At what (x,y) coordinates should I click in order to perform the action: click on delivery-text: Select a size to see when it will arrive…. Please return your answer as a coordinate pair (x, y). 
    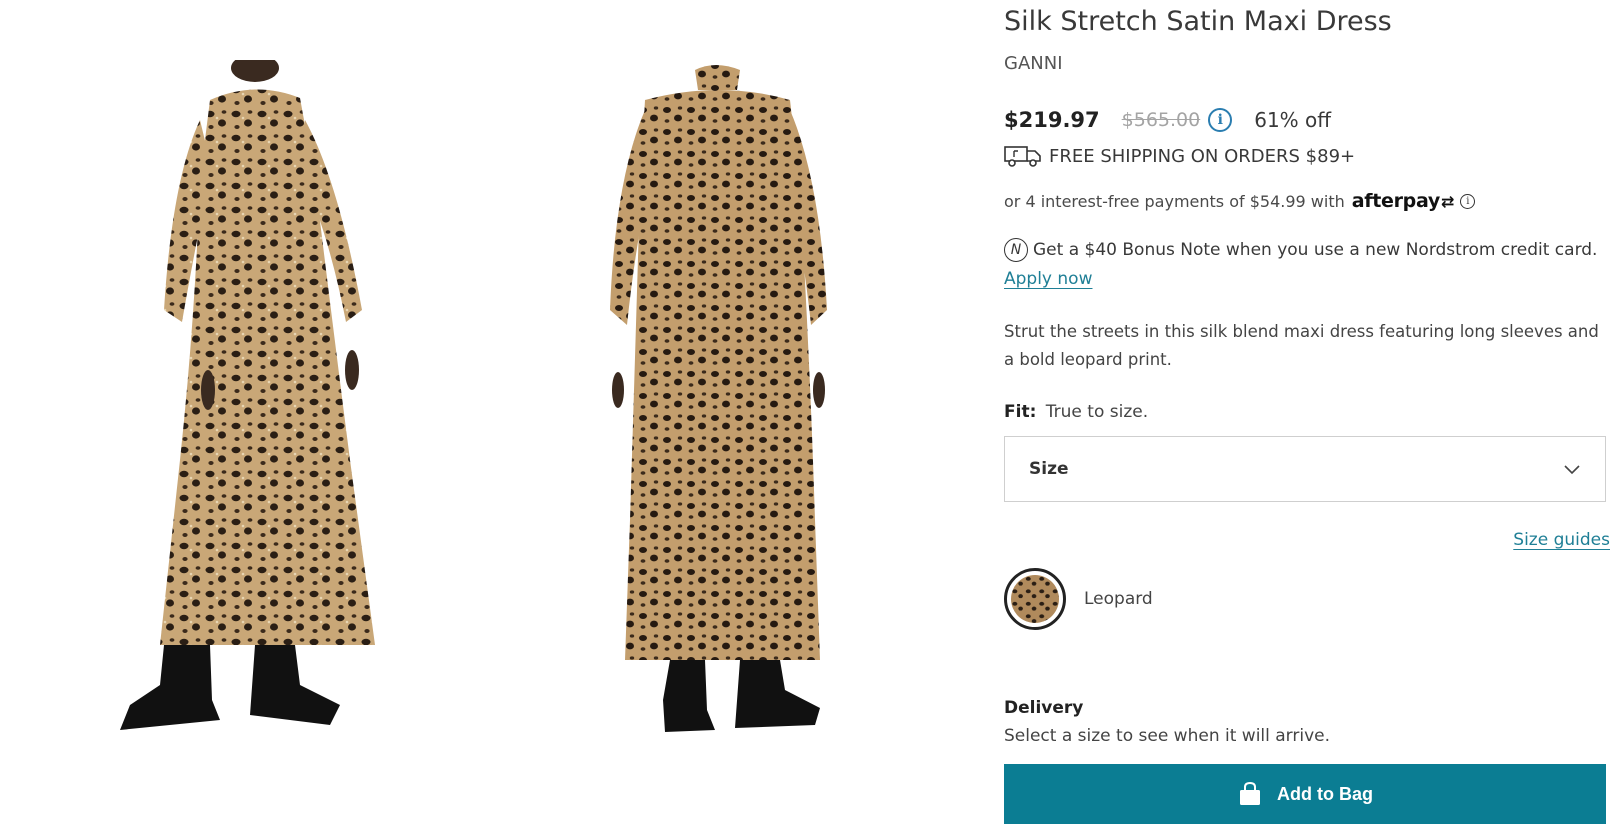
    Looking at the image, I should click on (1167, 736).